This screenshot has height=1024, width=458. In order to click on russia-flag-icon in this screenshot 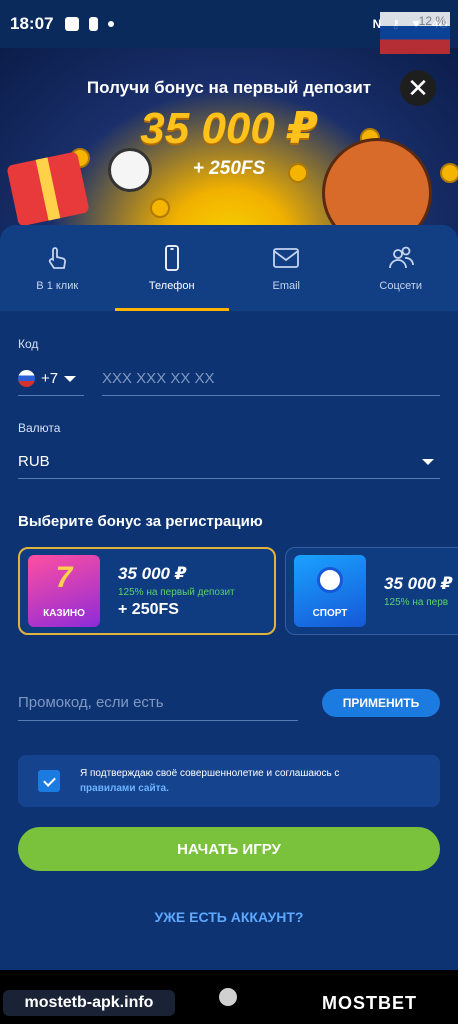, I will do `click(26, 378)`.